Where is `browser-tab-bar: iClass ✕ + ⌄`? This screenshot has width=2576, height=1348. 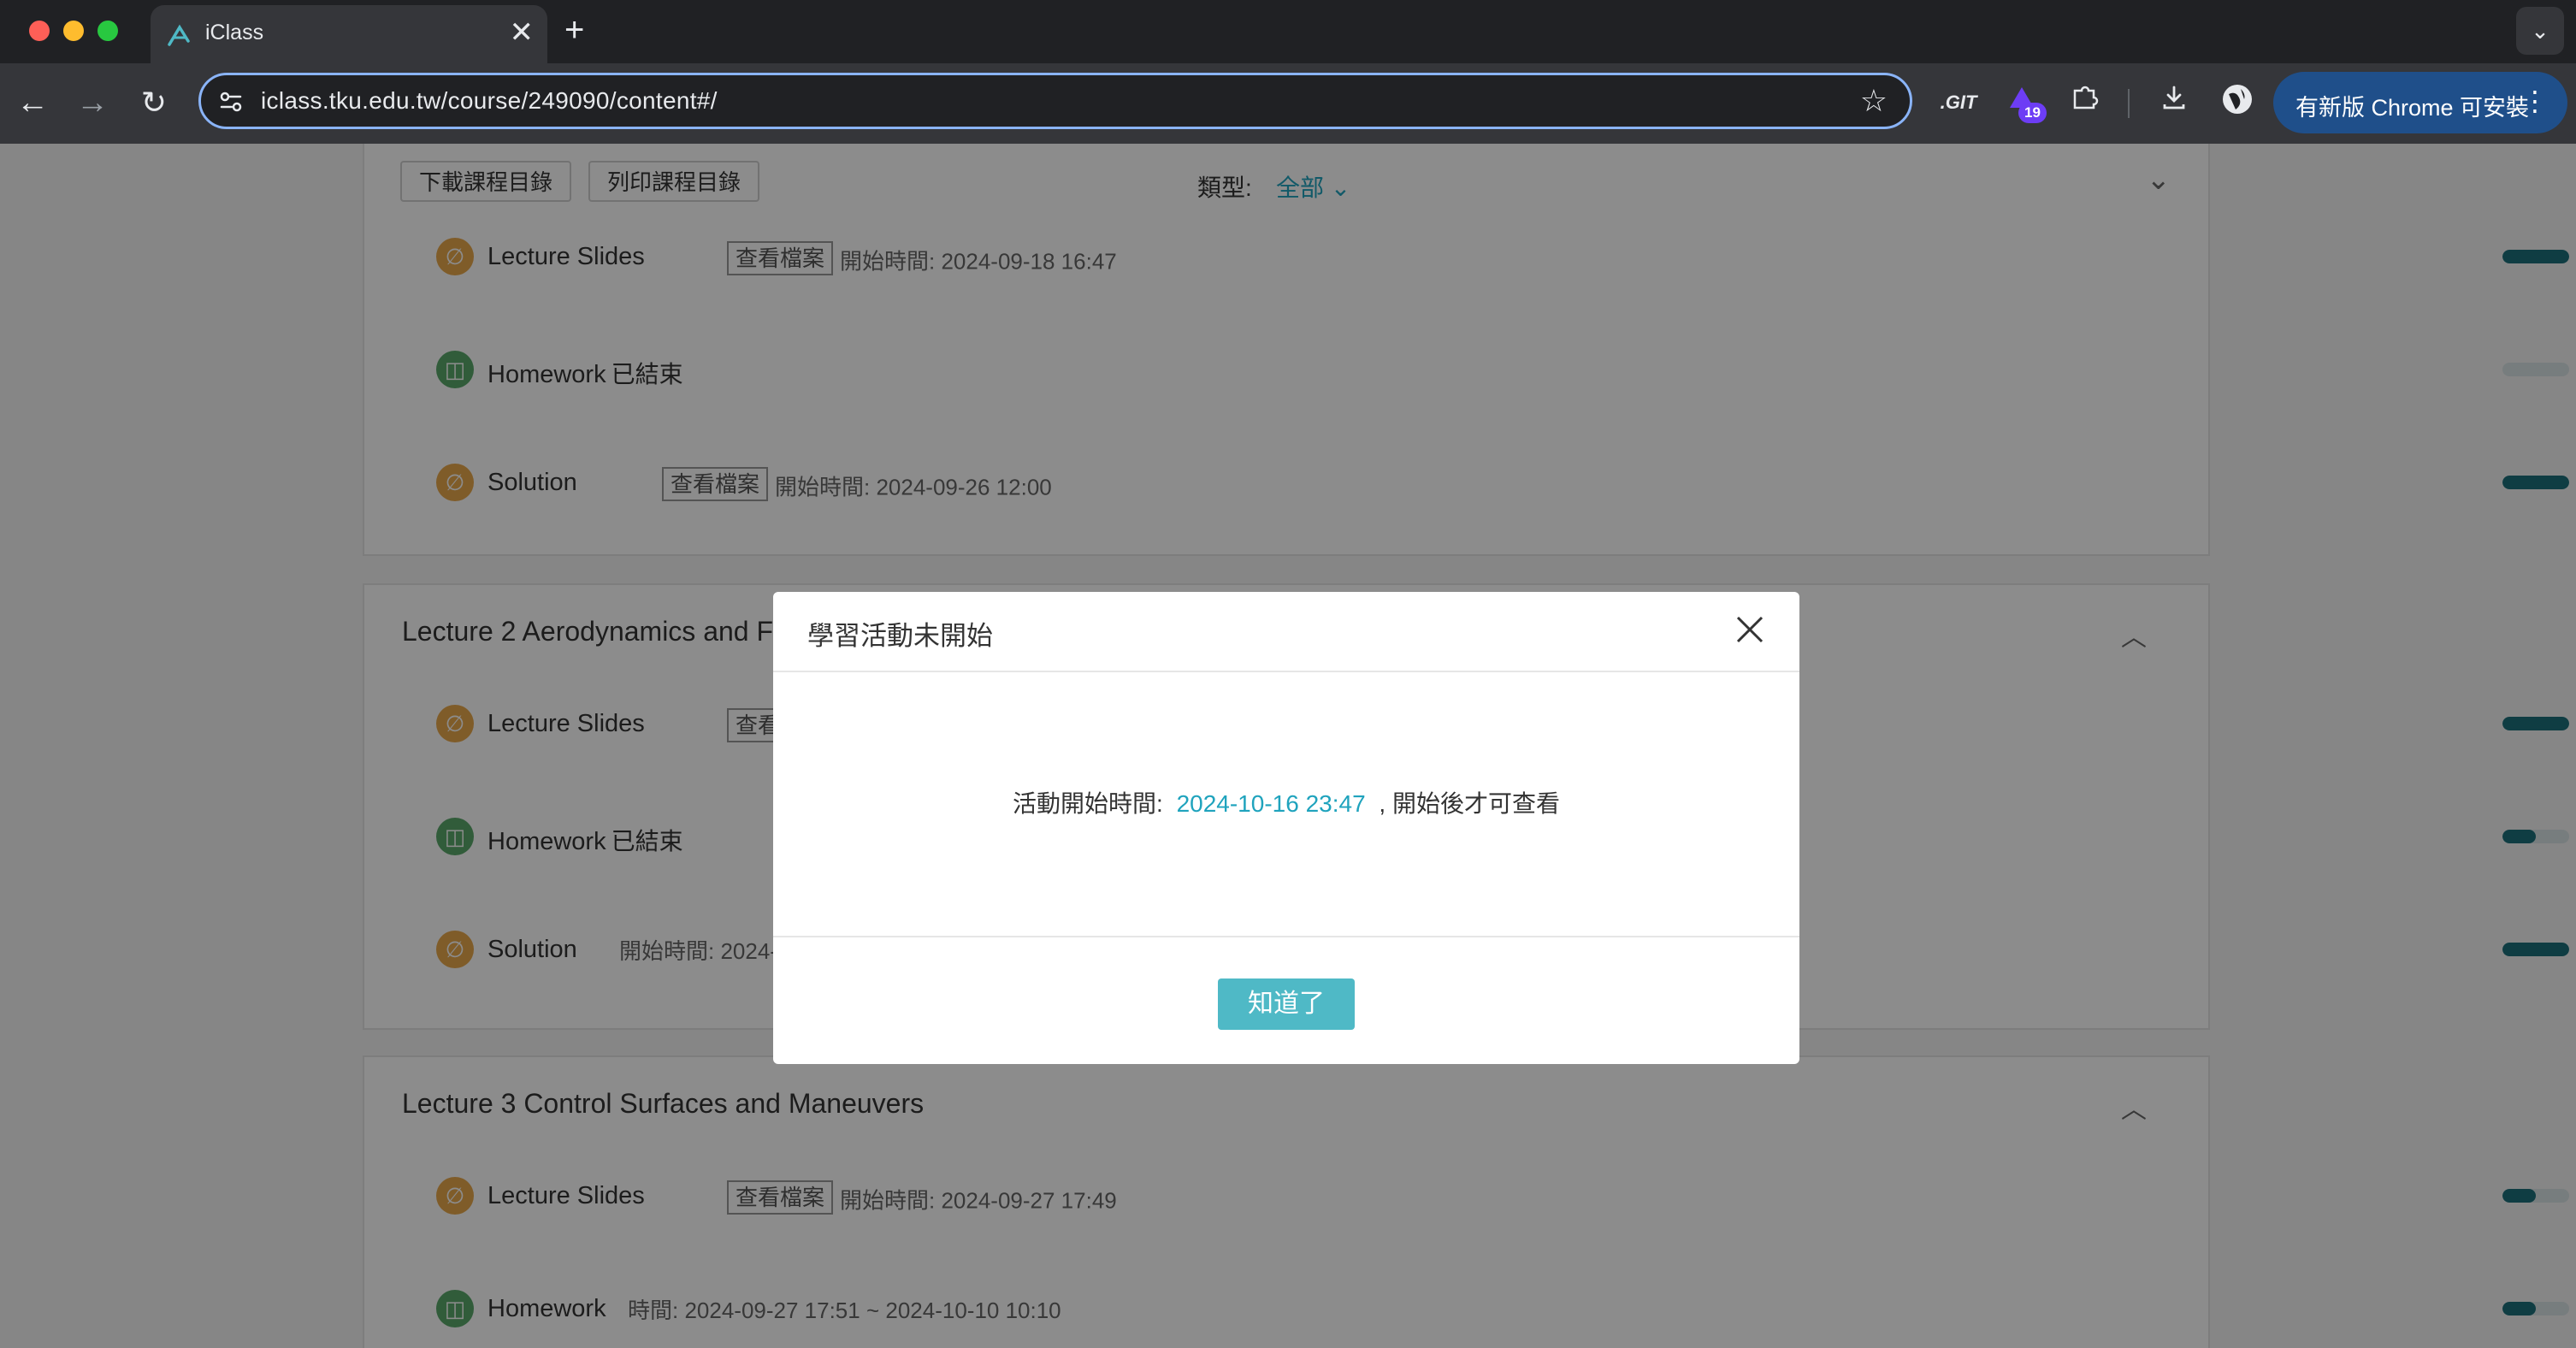 browser-tab-bar: iClass ✕ + ⌄ is located at coordinates (1288, 31).